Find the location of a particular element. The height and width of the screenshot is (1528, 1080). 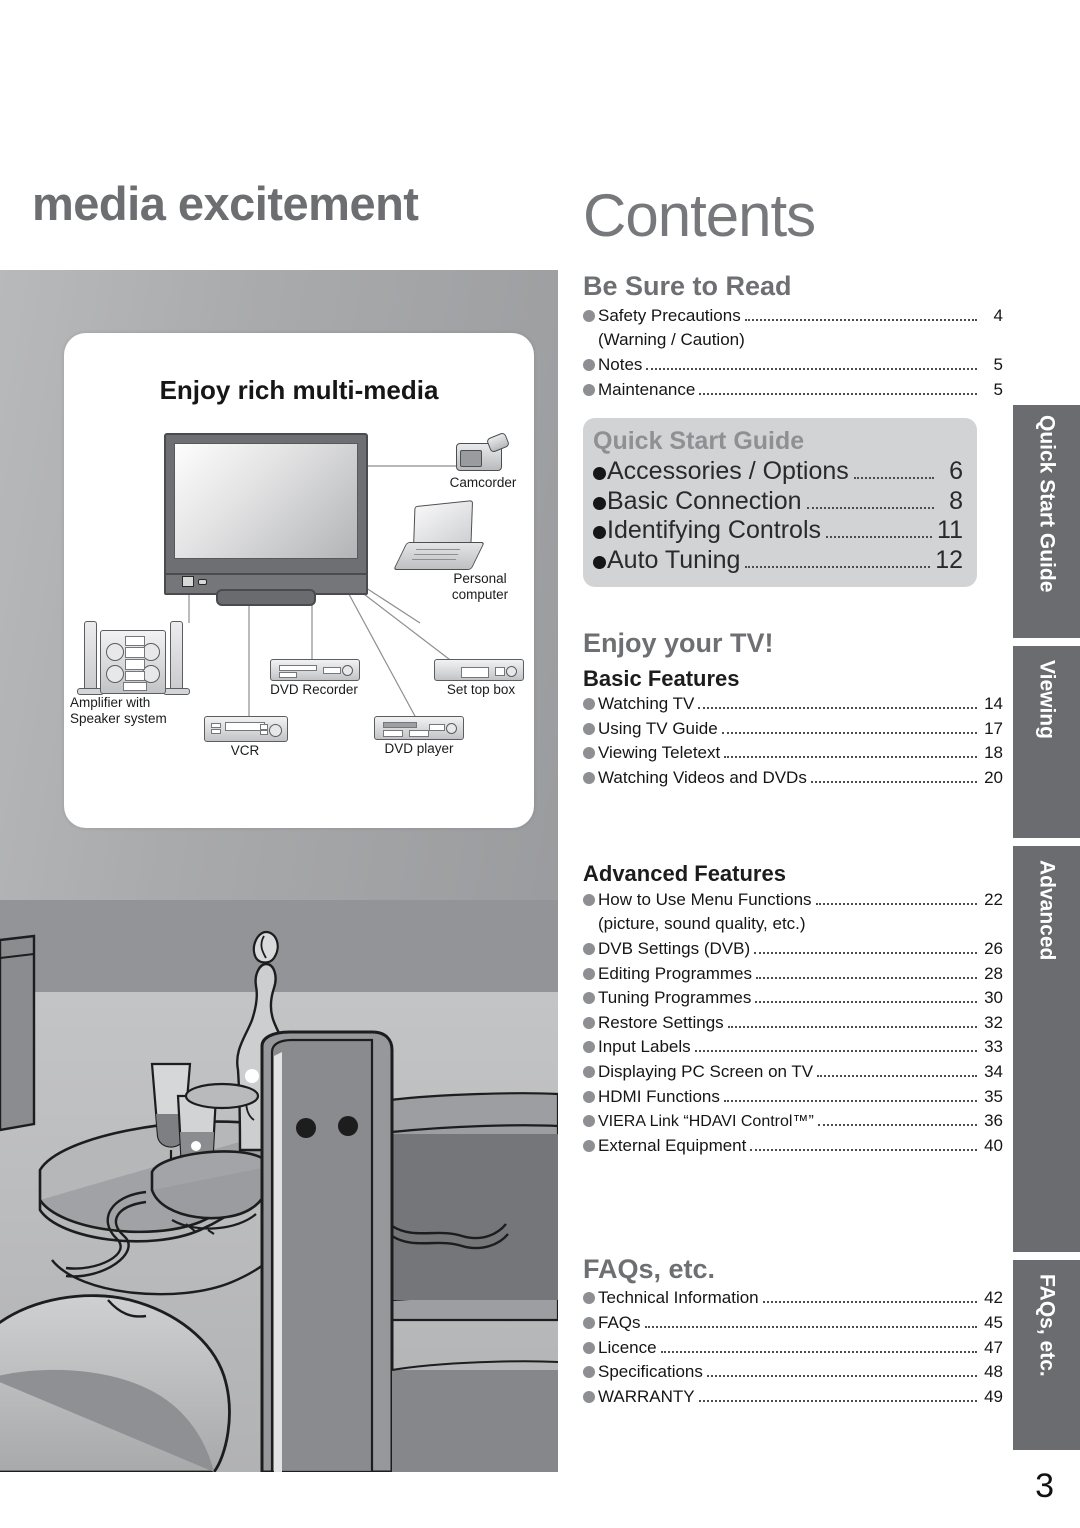

list-item: HDMI Functions 35 is located at coordinates (793, 1097).